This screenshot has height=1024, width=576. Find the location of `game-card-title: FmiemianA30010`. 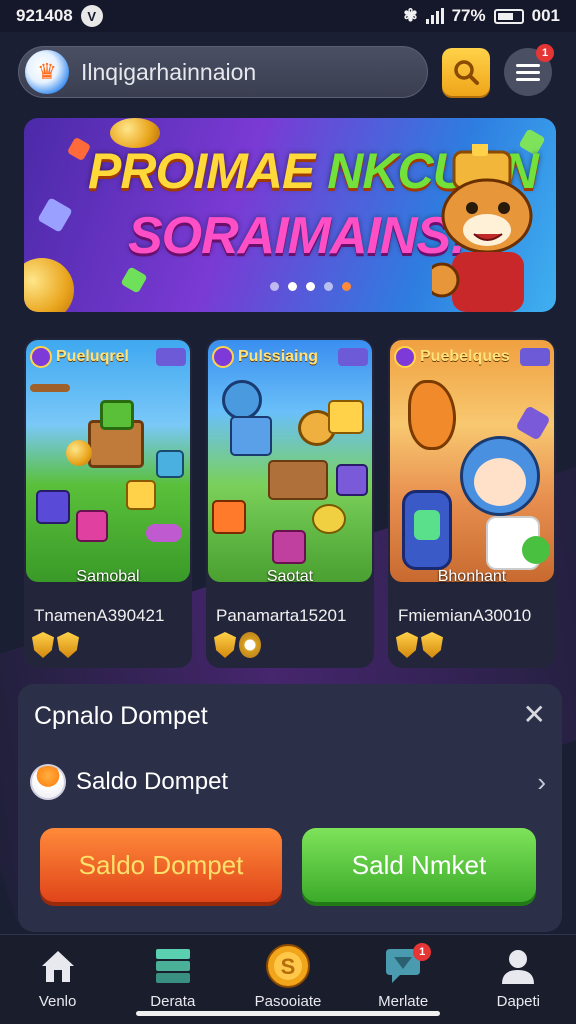

game-card-title: FmiemianA30010 is located at coordinates (465, 615).